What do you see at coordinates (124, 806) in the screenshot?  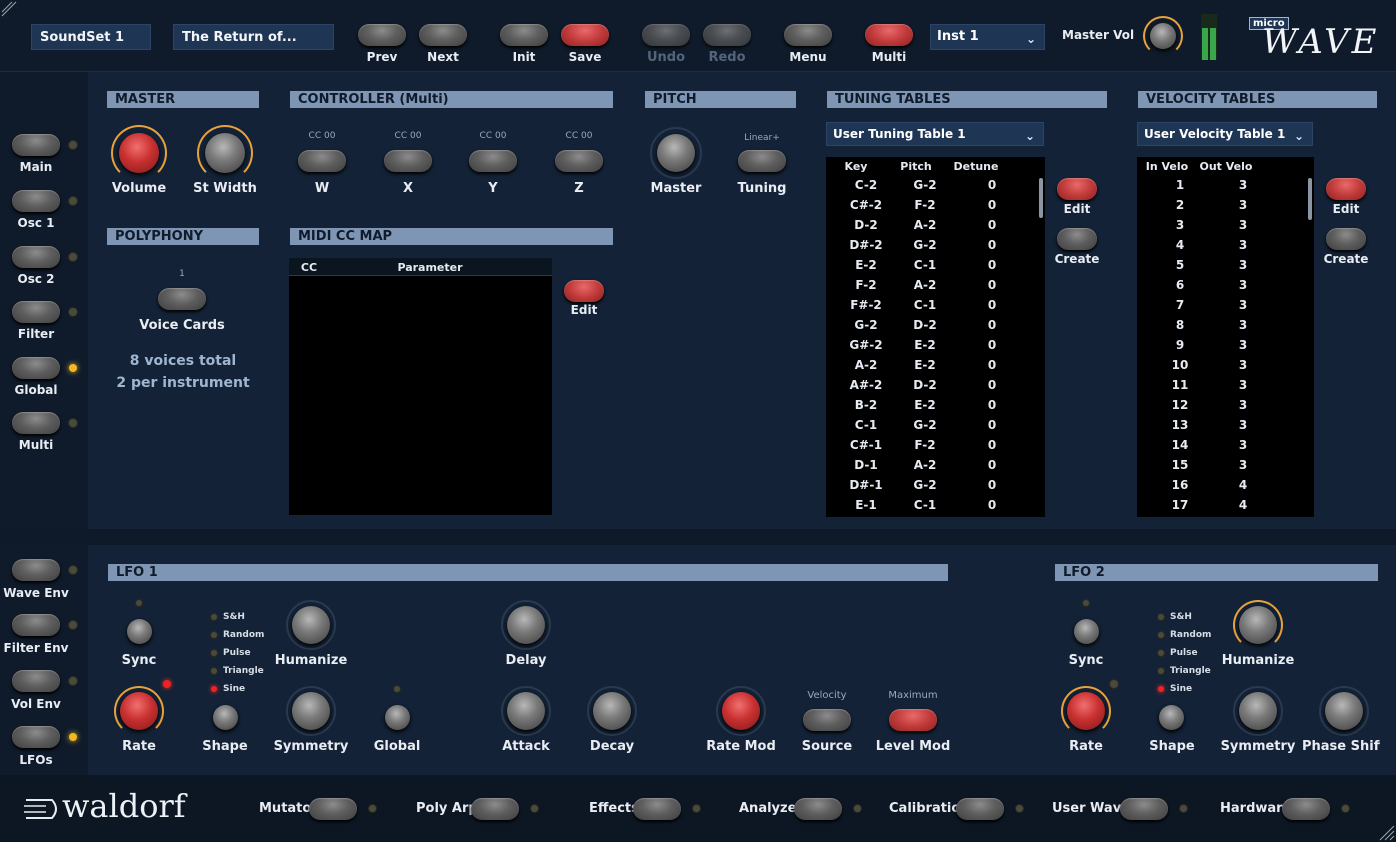 I see `waldorf-brand: waldorf` at bounding box center [124, 806].